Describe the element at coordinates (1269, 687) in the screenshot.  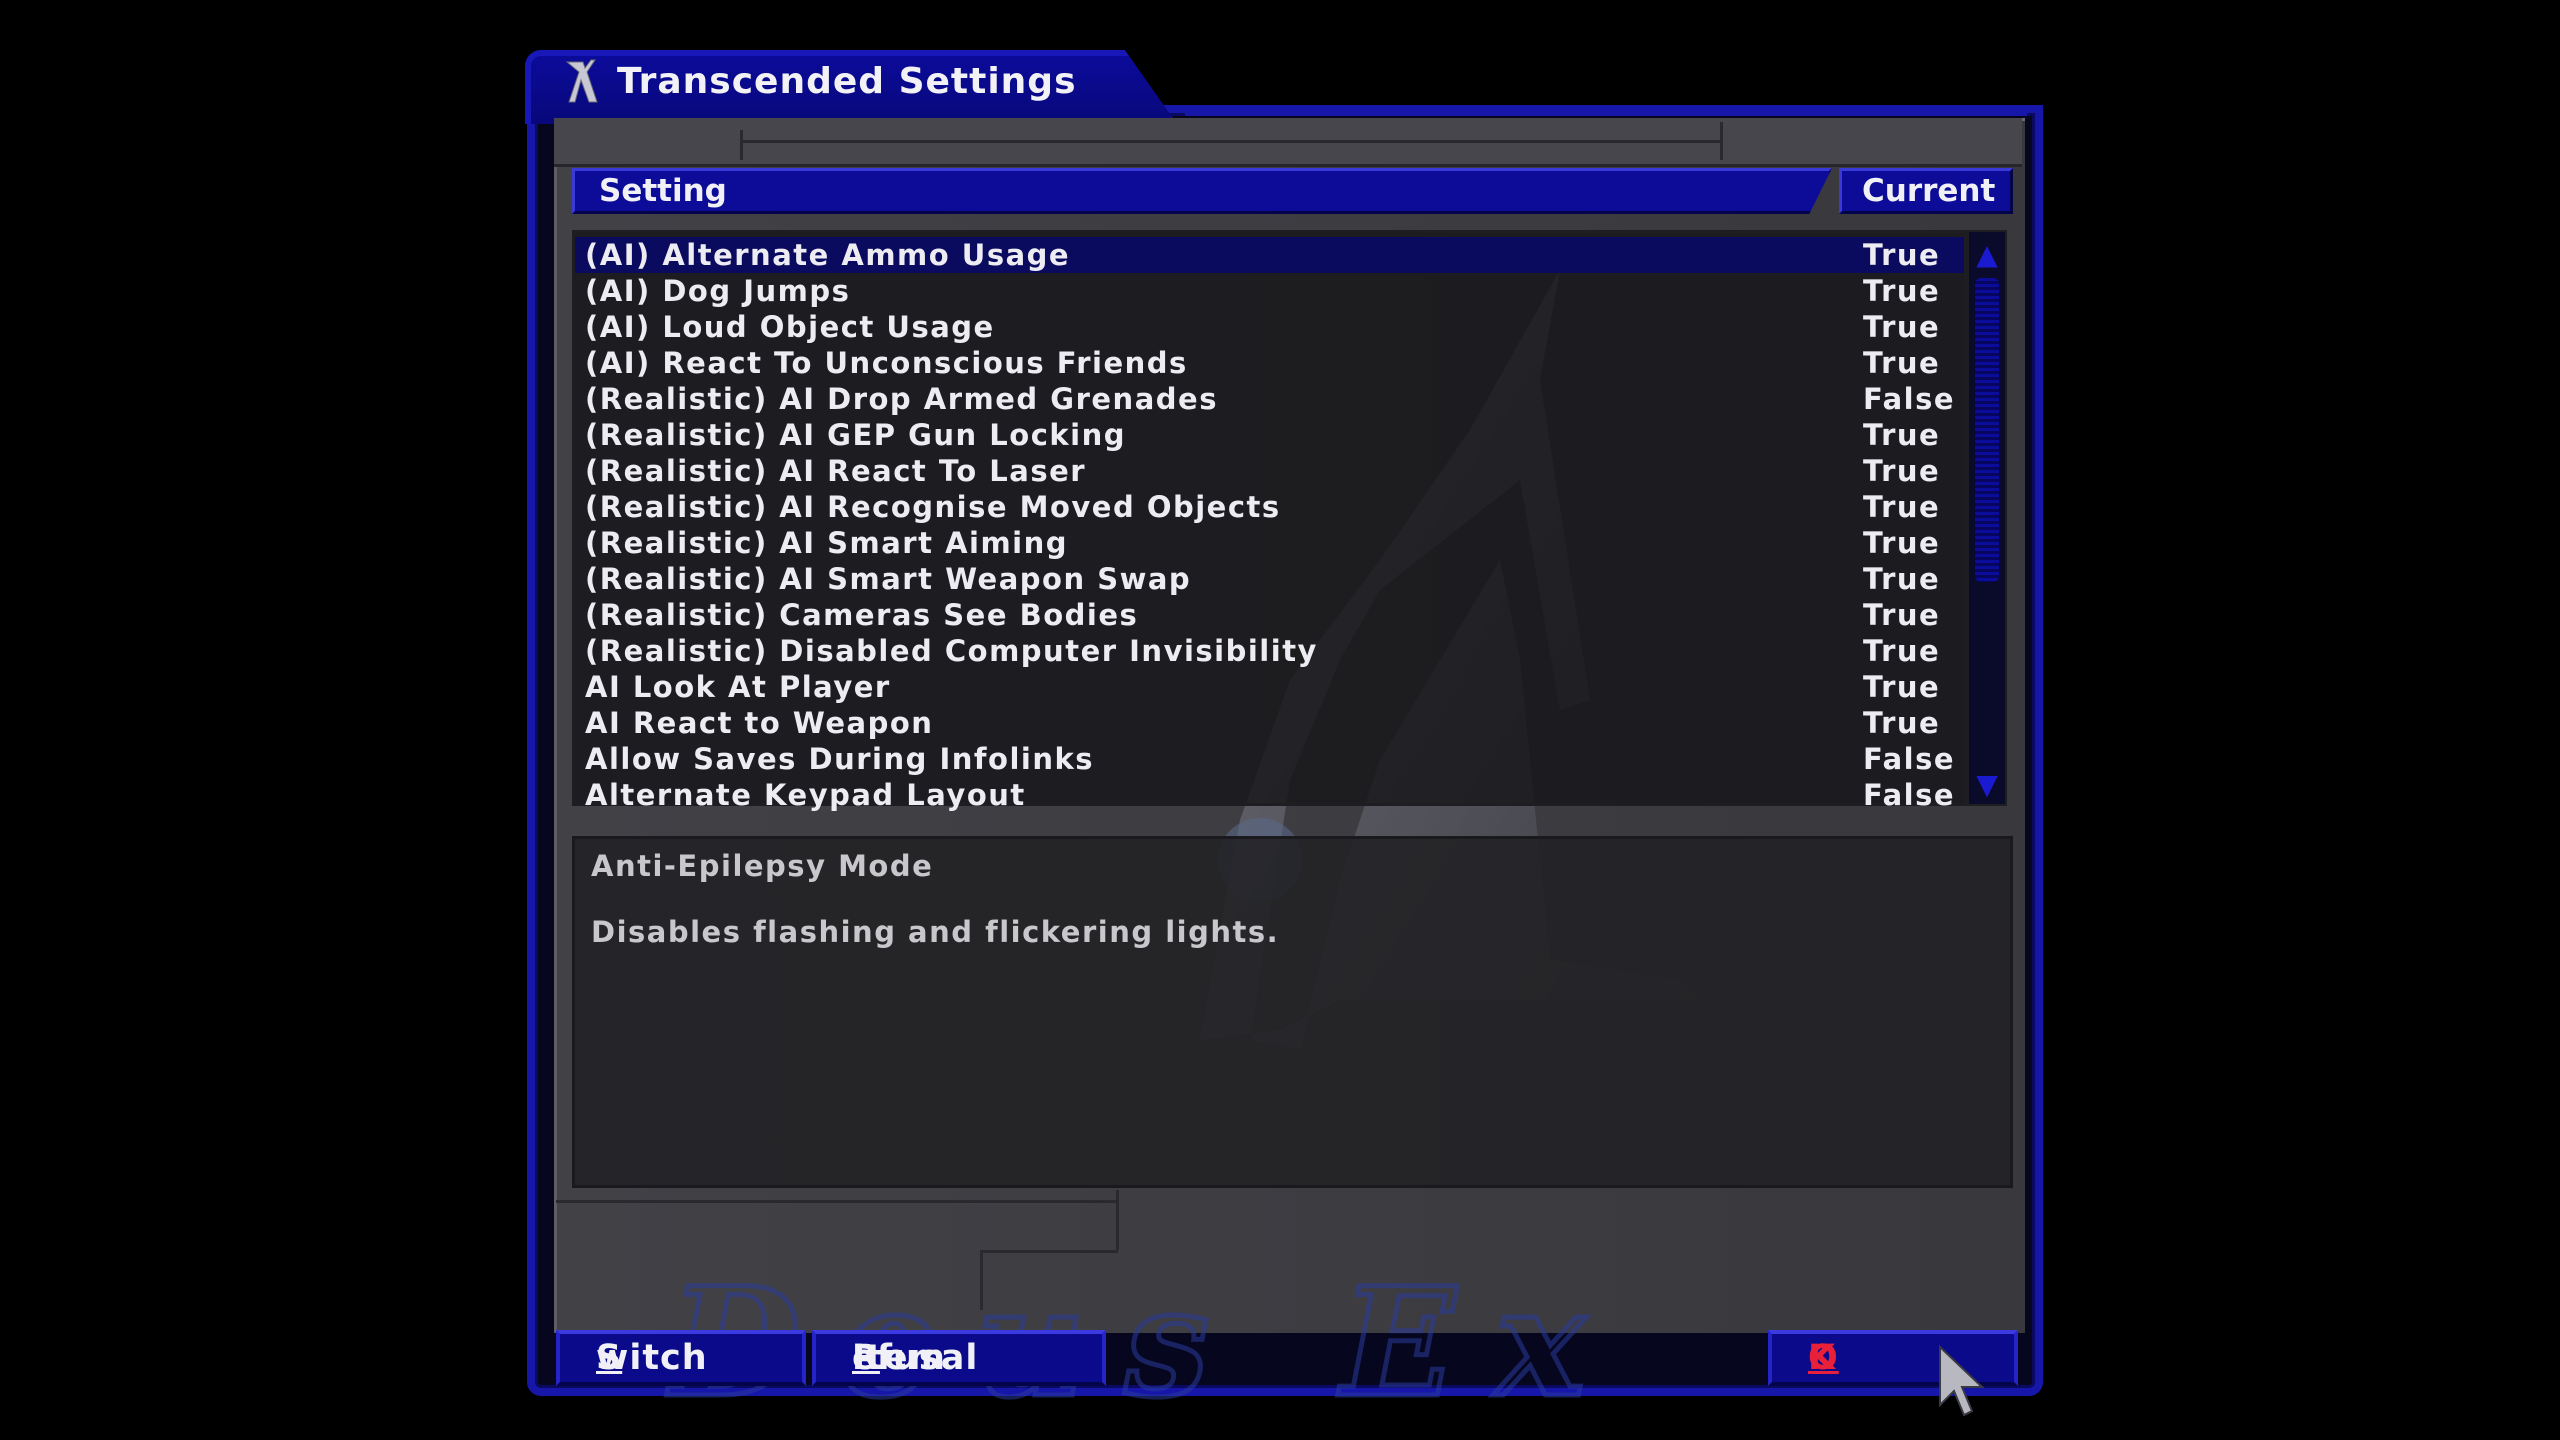
I see `list-row: AI Look At Player True` at that location.